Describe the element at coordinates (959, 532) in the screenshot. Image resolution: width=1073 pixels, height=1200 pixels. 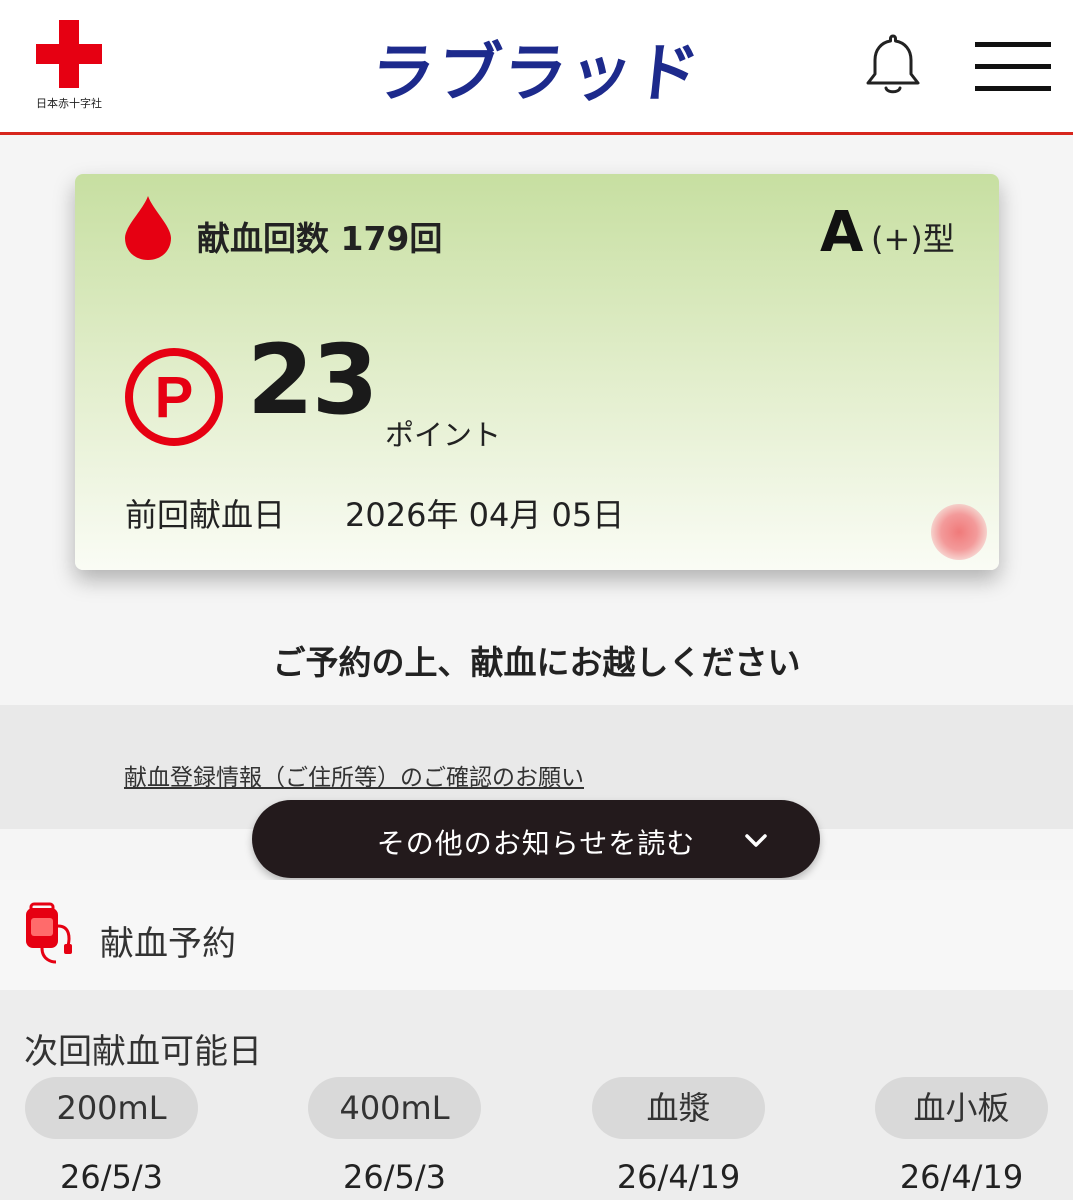
I see `card-indicator-dot` at that location.